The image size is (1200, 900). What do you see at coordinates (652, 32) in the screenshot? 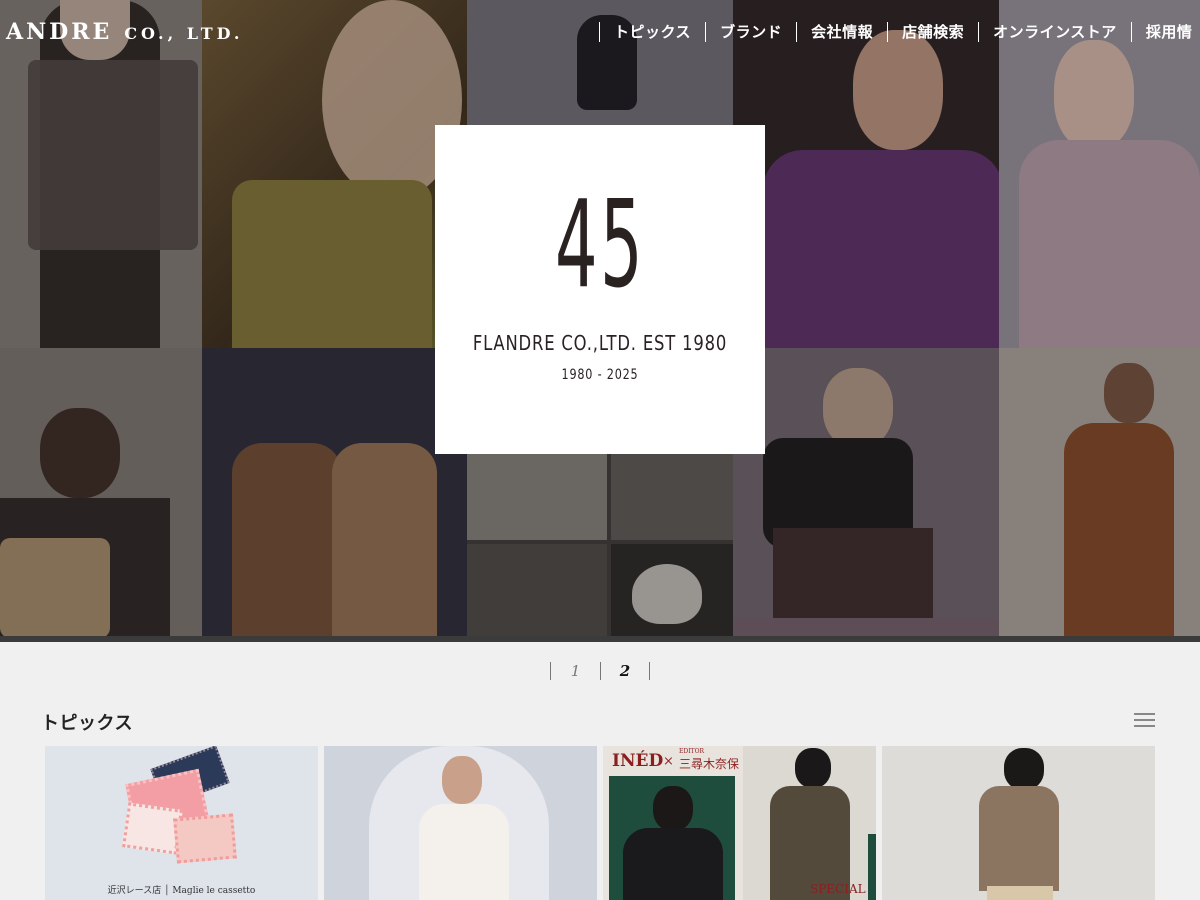
I see `nav-topics: トピックス` at bounding box center [652, 32].